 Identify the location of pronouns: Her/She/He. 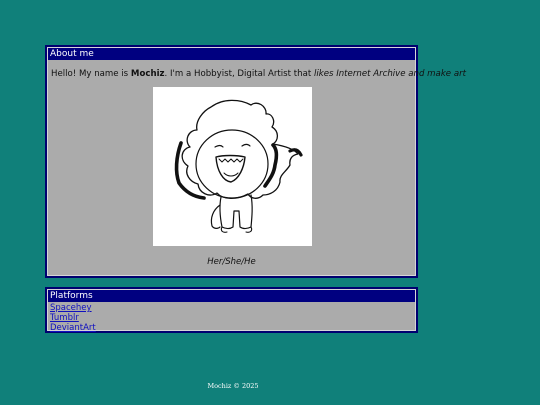
(231, 262).